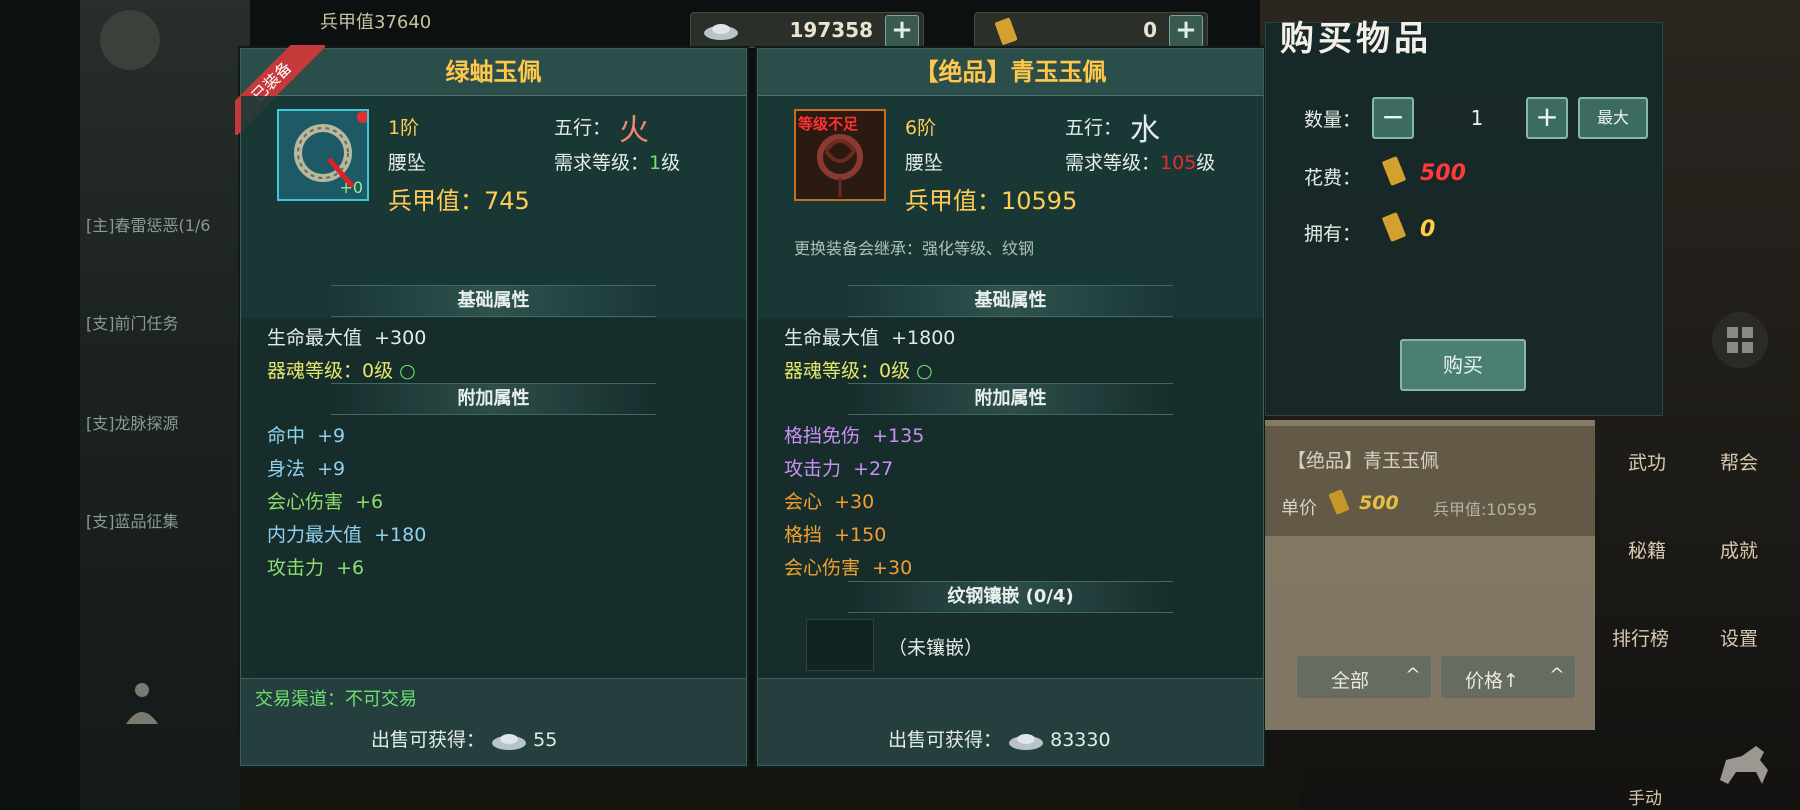 The width and height of the screenshot is (1800, 810). I want to click on max-quantity-button: 最大, so click(1613, 118).